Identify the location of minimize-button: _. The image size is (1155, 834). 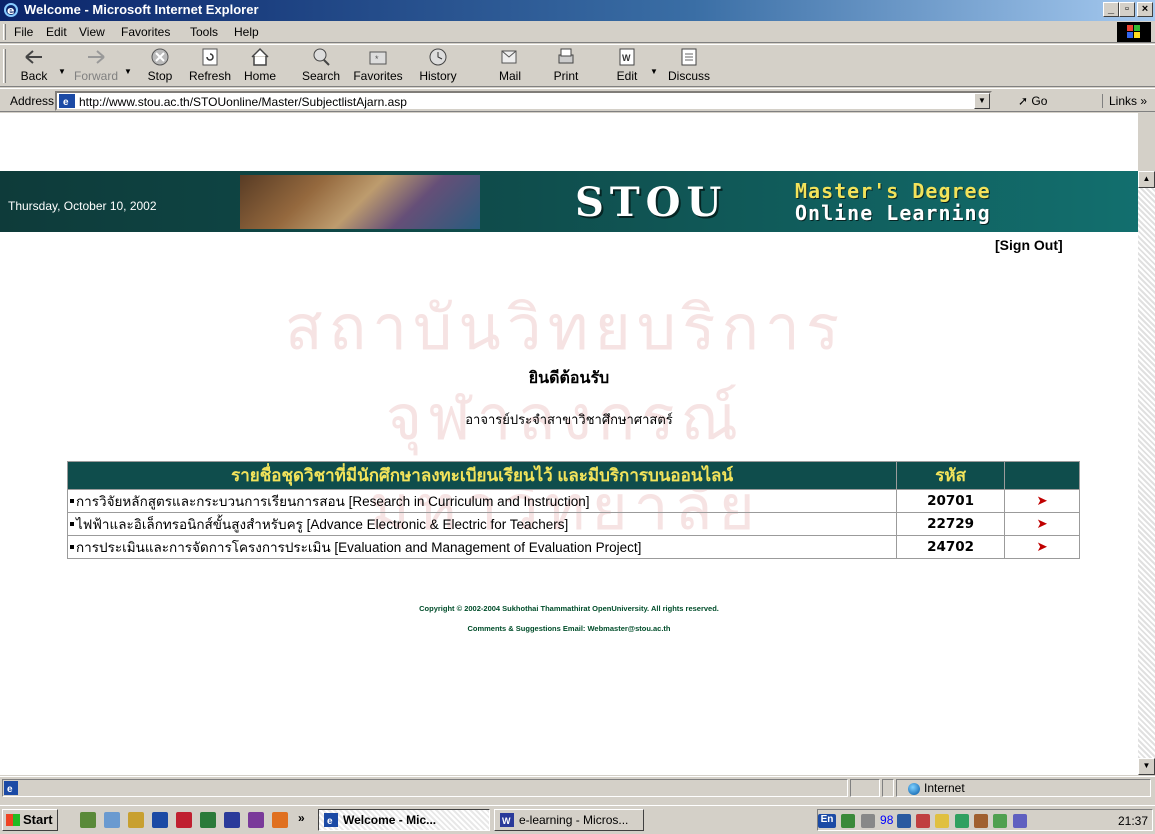
(1111, 9).